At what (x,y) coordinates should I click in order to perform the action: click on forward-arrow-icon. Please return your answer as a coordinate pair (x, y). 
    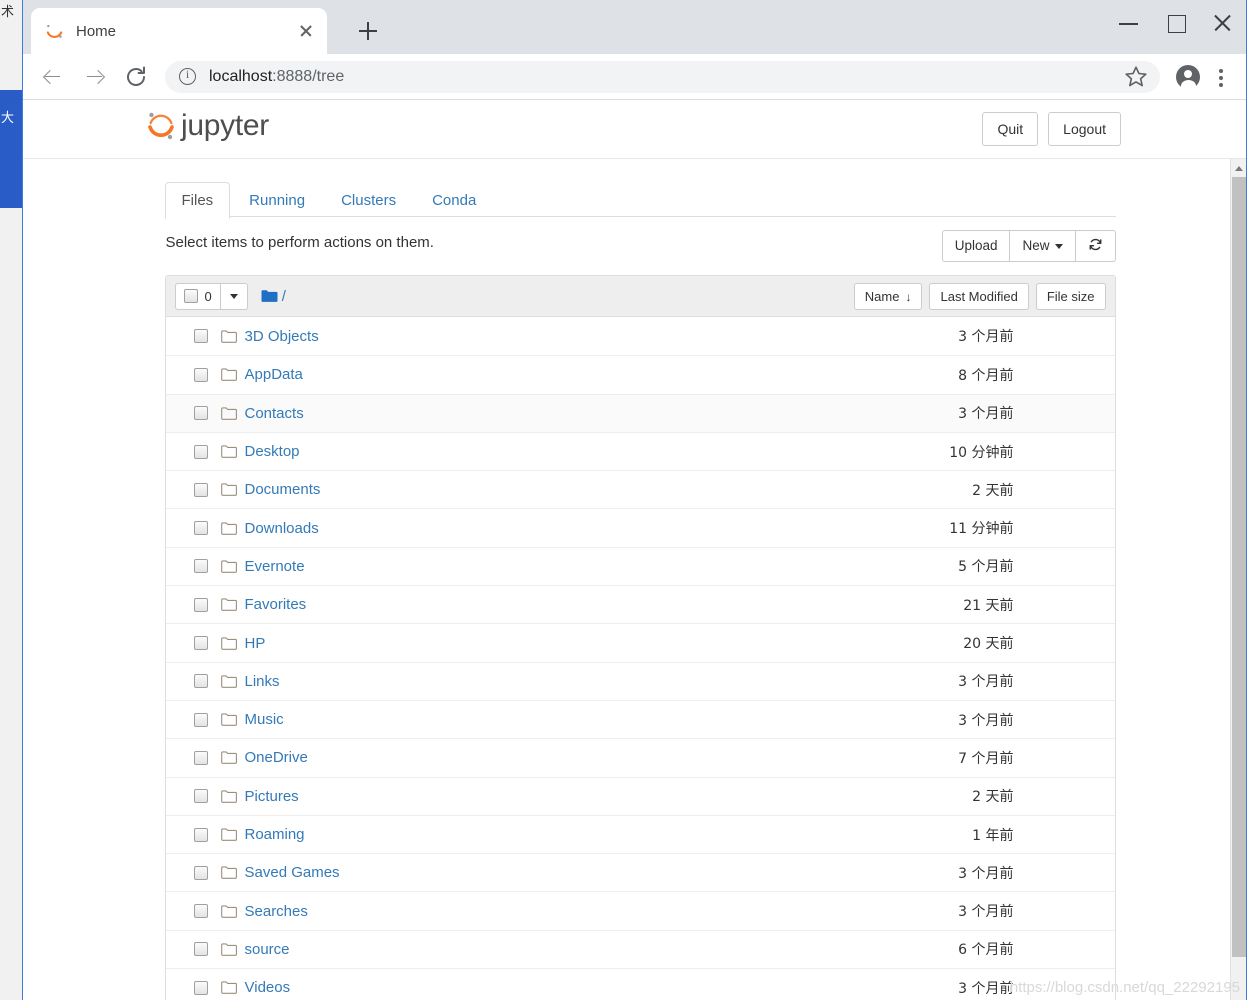
    Looking at the image, I should click on (94, 77).